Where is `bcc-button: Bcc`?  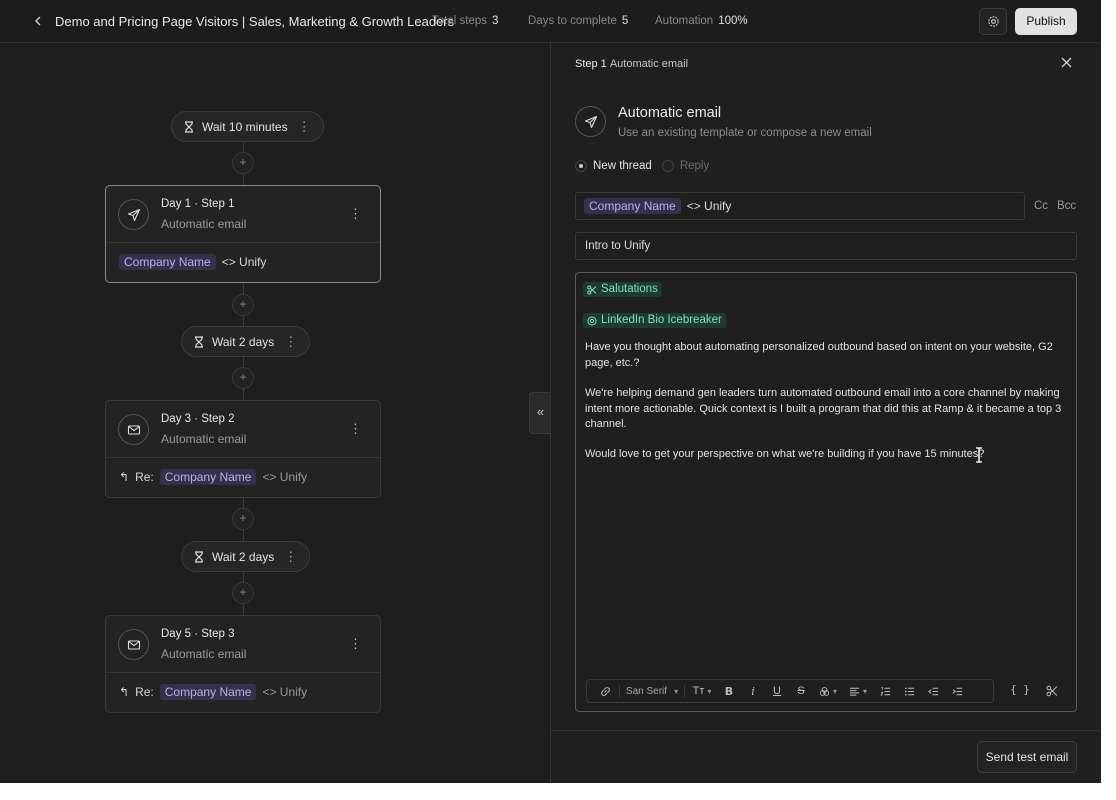
bcc-button: Bcc is located at coordinates (1066, 206).